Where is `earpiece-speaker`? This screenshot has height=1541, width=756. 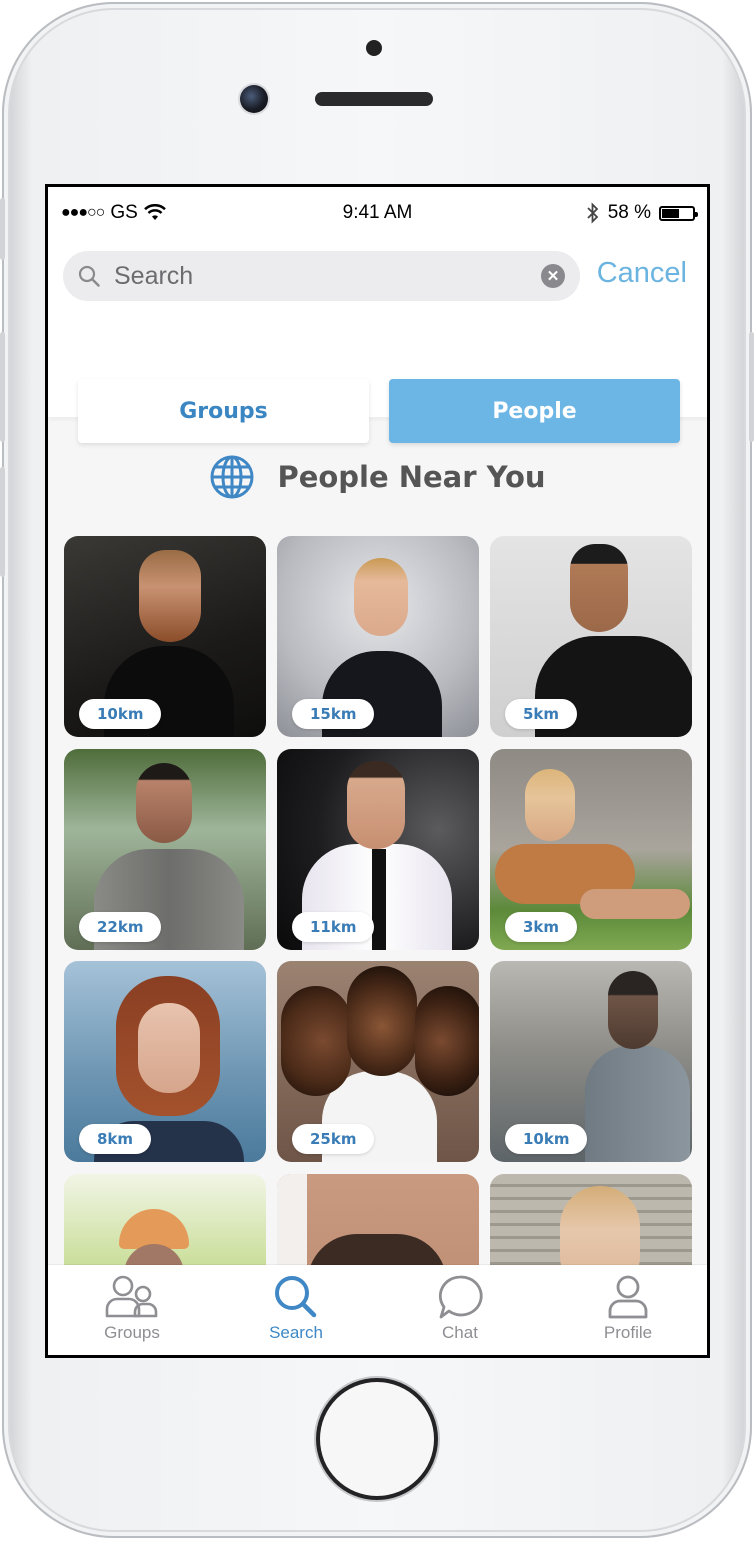 earpiece-speaker is located at coordinates (374, 99).